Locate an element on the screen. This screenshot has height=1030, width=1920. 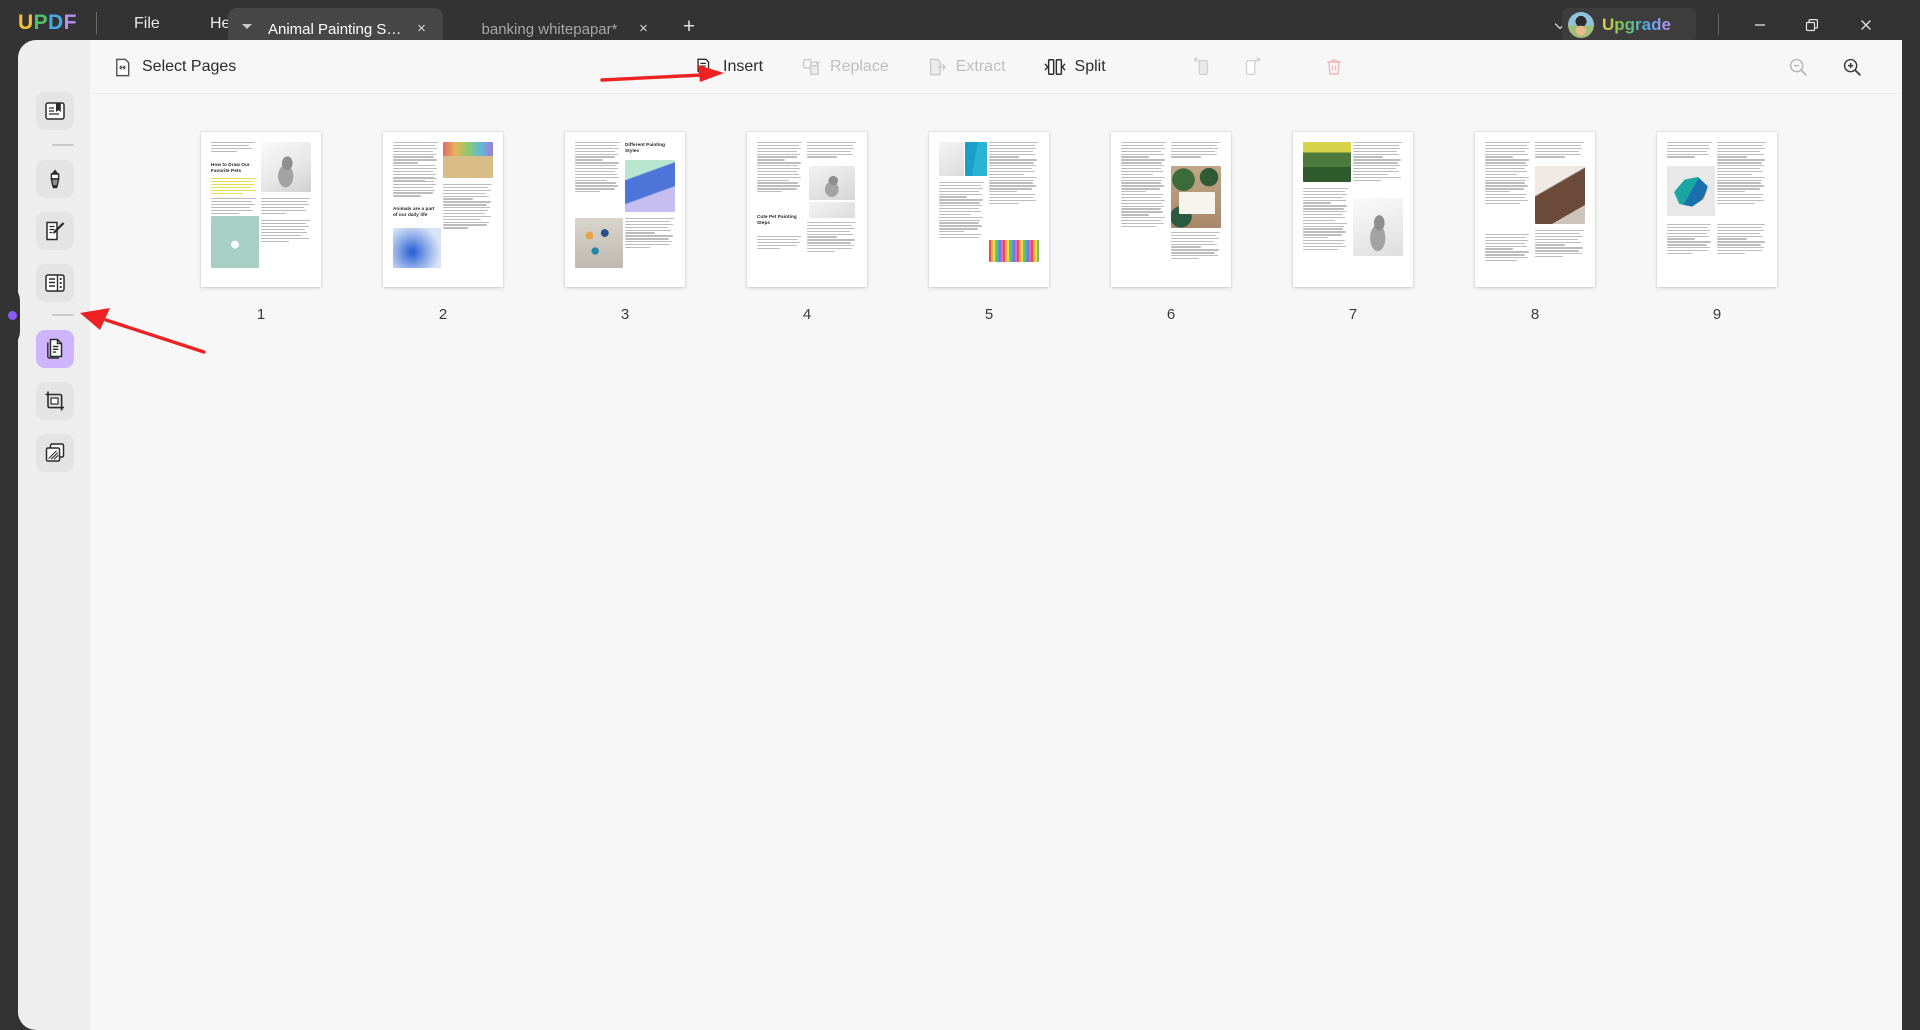
select-pages-label: Select Pages is located at coordinates (189, 66).